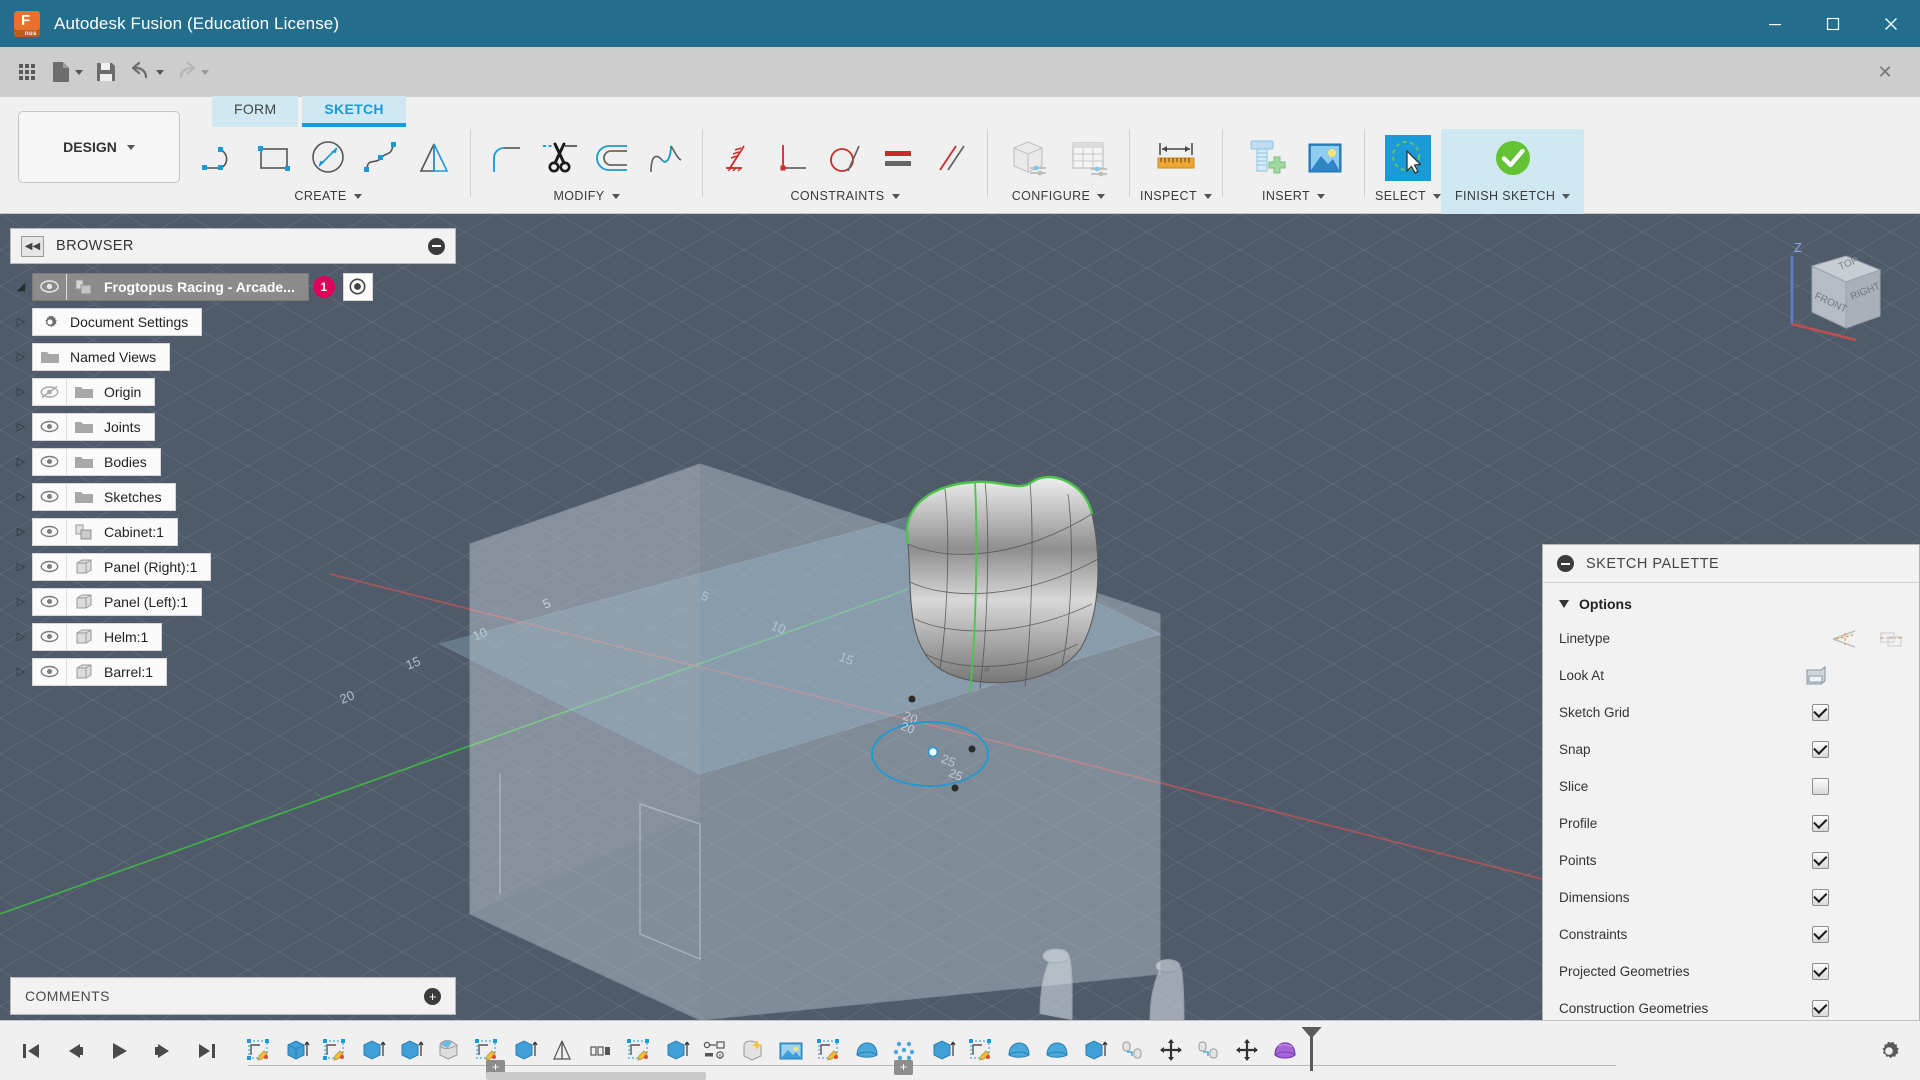  Describe the element at coordinates (1820, 823) in the screenshot. I see `profile-checkbox` at that location.